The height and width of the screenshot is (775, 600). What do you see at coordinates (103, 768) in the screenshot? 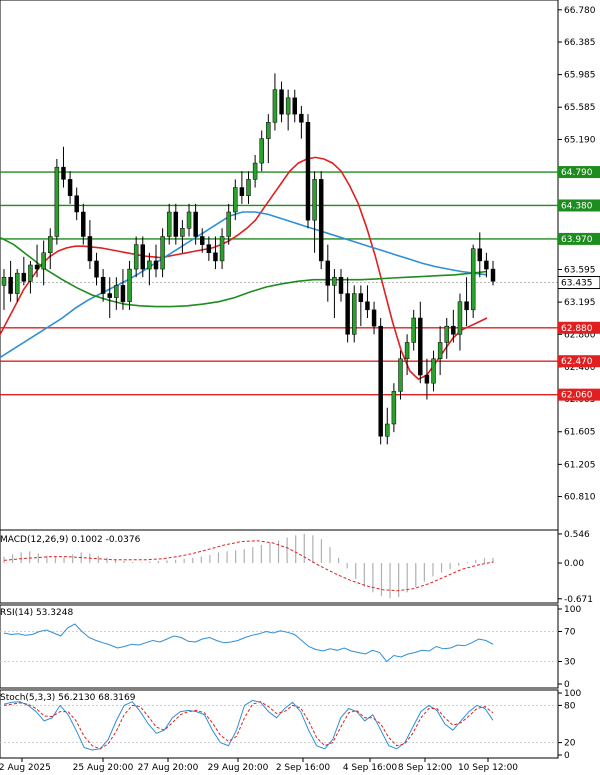
I see `time-label: 25 Aug 20:00` at bounding box center [103, 768].